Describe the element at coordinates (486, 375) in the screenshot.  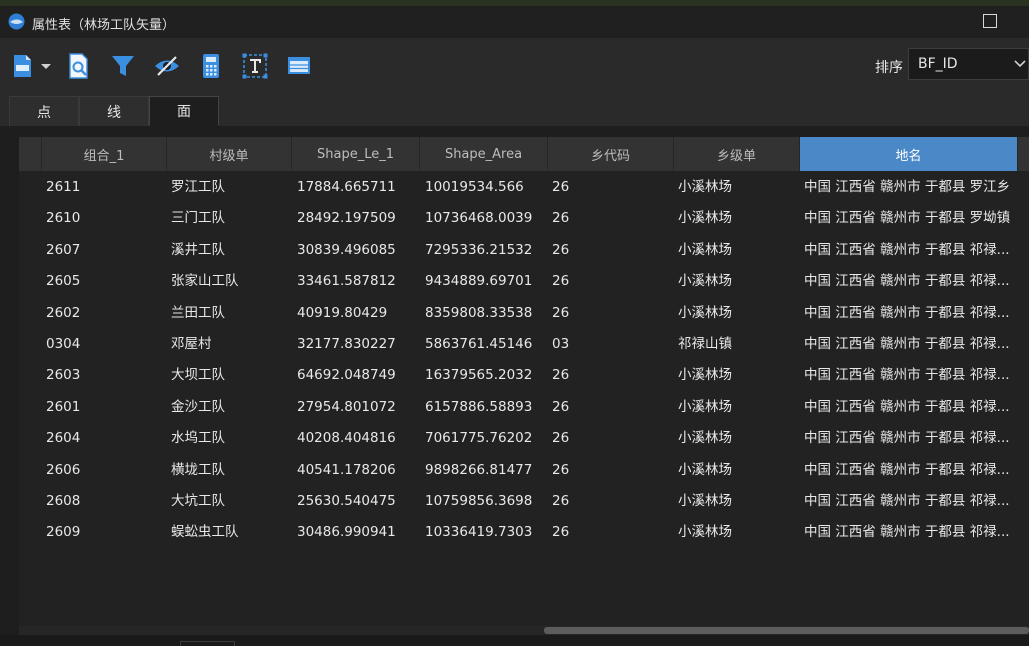
I see `cell-shape-area: 16379565.2032` at that location.